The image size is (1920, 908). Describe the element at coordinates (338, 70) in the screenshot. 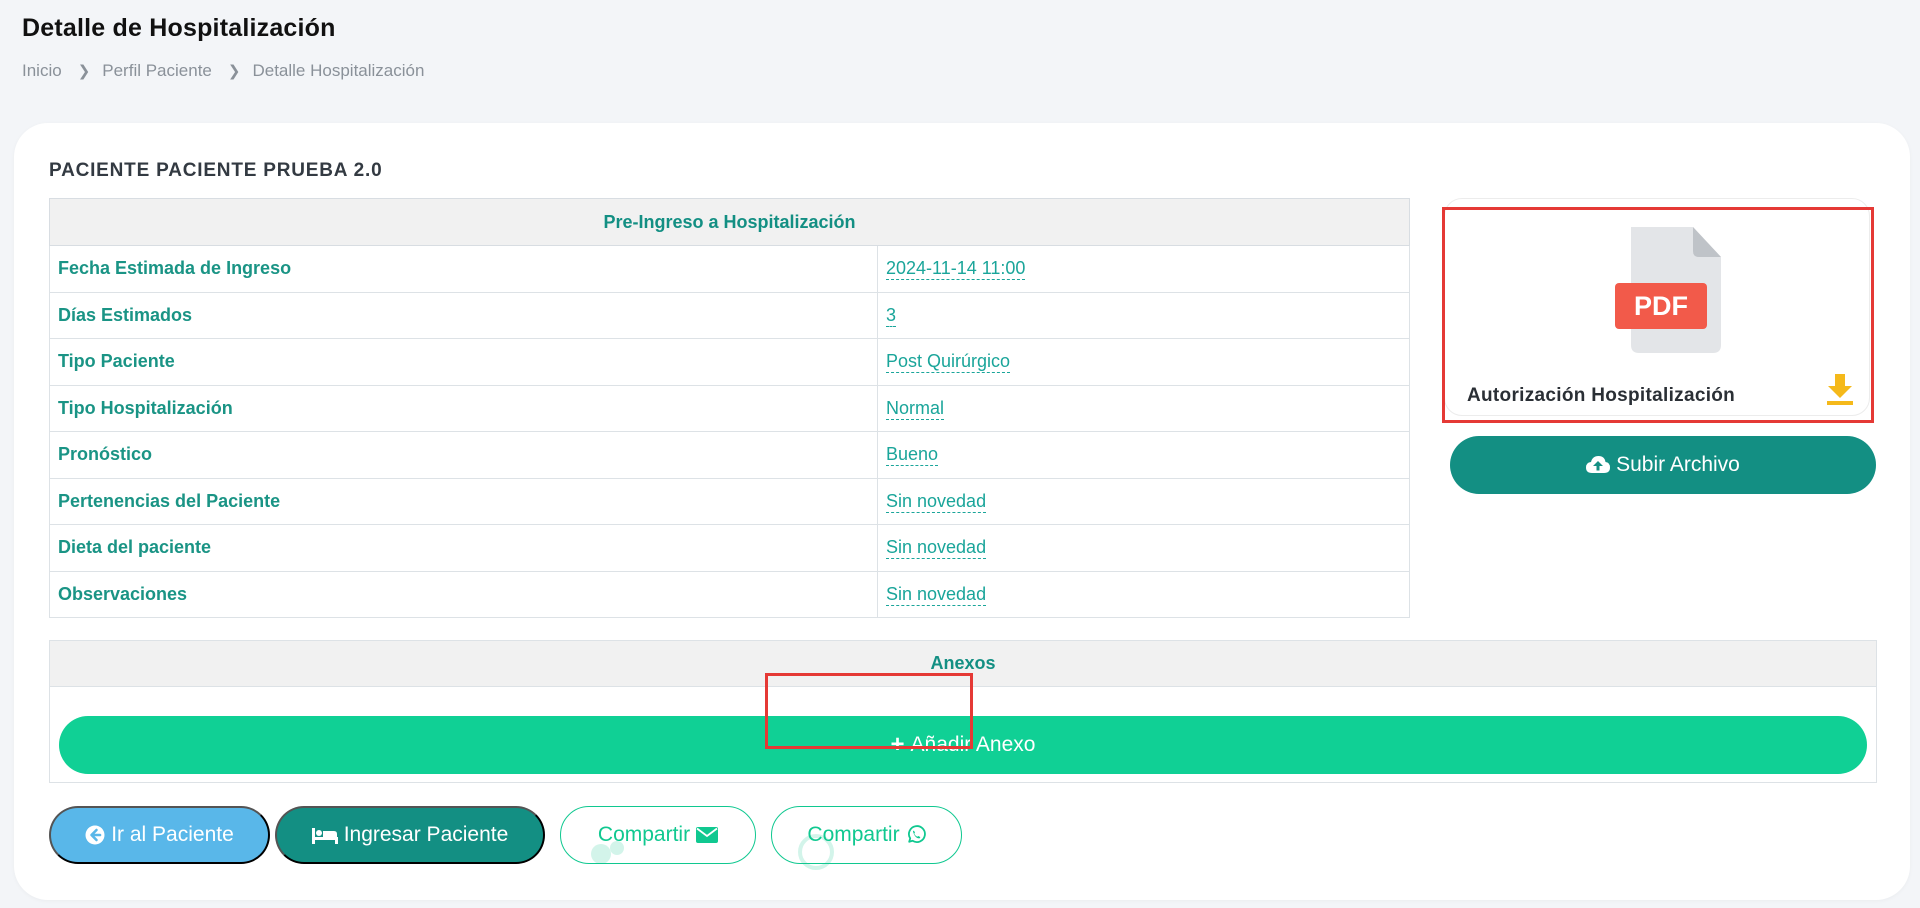

I see `breadcrumb-current: Detalle Hospitalización` at that location.